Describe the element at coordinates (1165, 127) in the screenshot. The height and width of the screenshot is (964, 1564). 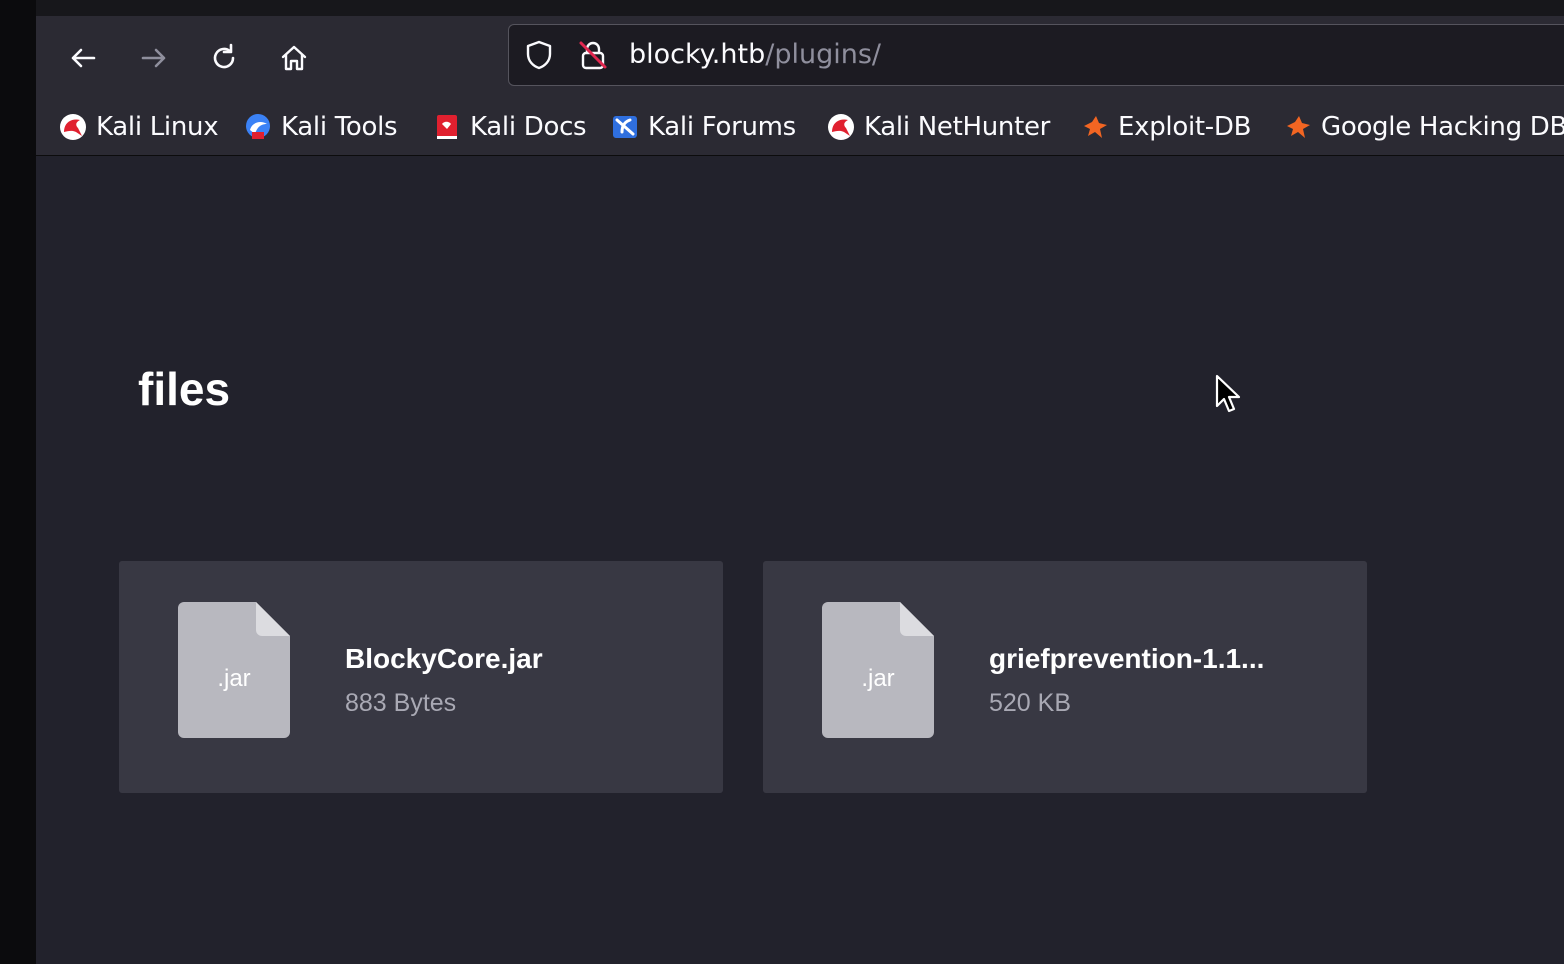
I see `bookmark-exploit-db: Exploit-DB` at that location.